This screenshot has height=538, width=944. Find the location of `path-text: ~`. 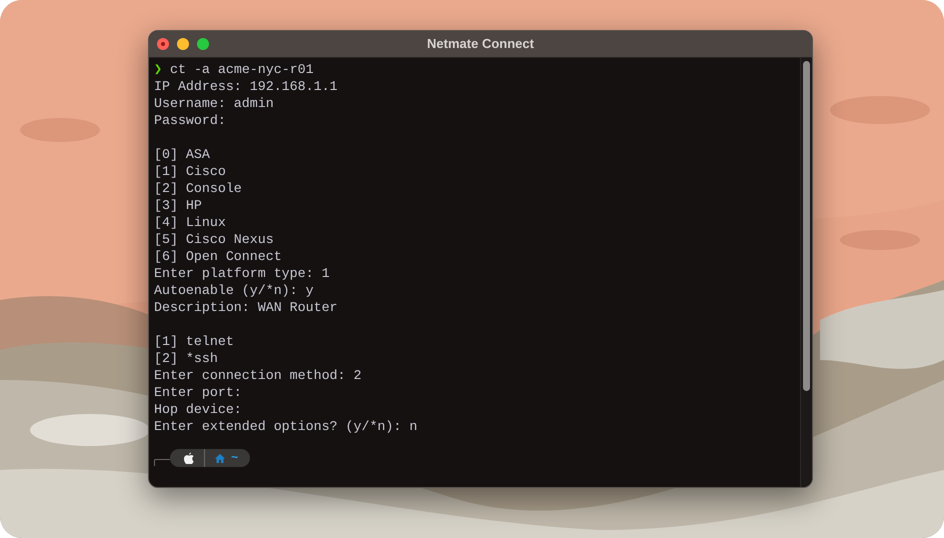

path-text: ~ is located at coordinates (234, 458).